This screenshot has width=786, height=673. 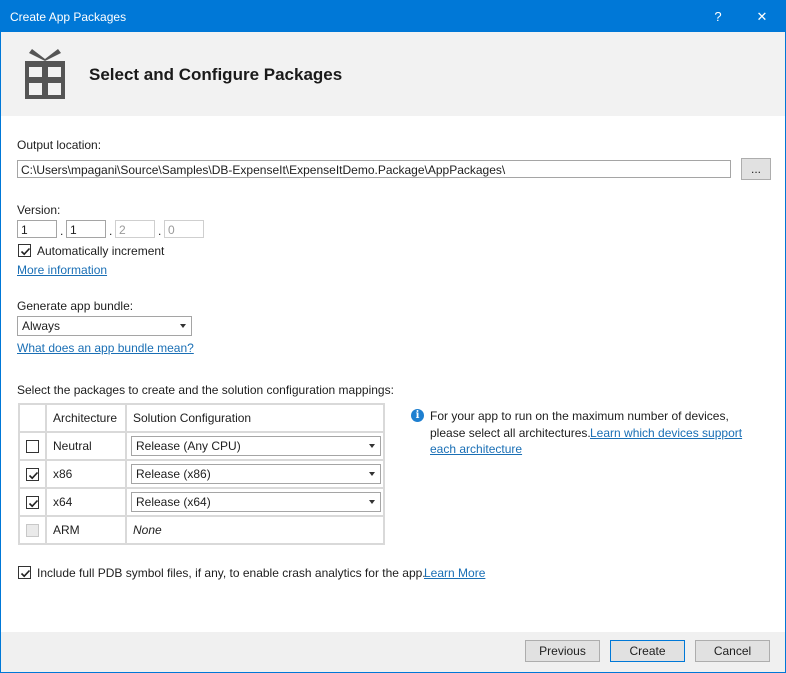 What do you see at coordinates (75, 306) in the screenshot?
I see `generate-bundle-label: Generate app bundle:` at bounding box center [75, 306].